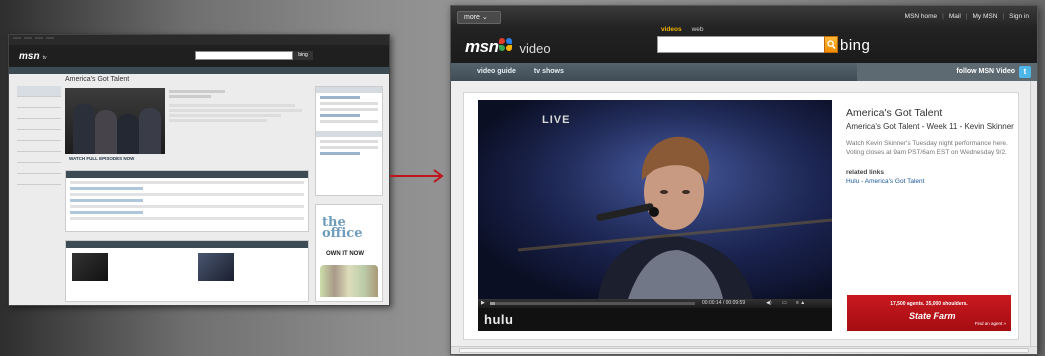 The width and height of the screenshot is (1045, 356). I want to click on main-nav: video guide tv shows follow MSN Video t, so click(744, 72).